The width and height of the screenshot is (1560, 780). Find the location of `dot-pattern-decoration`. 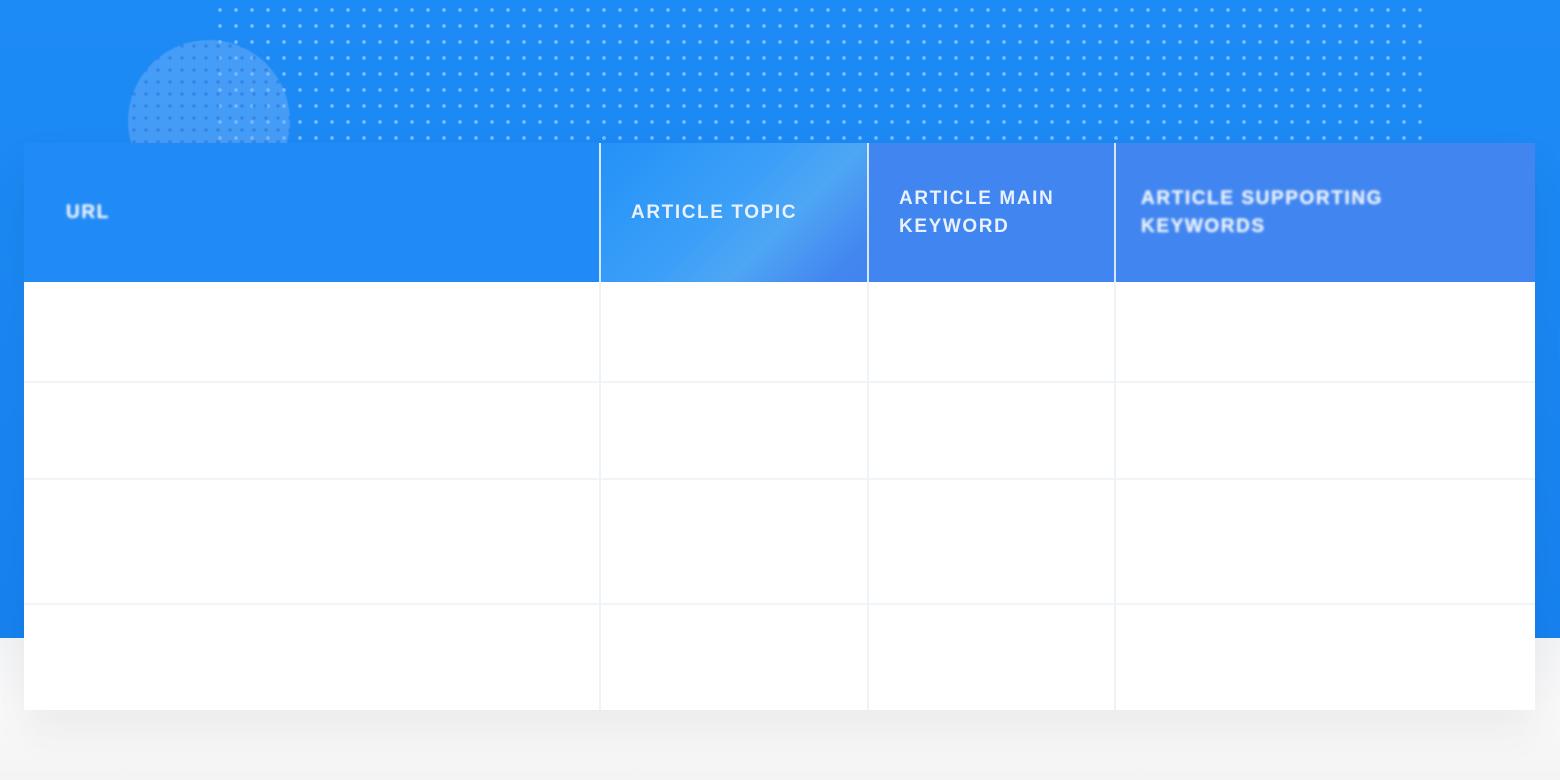

dot-pattern-decoration is located at coordinates (815, 71).